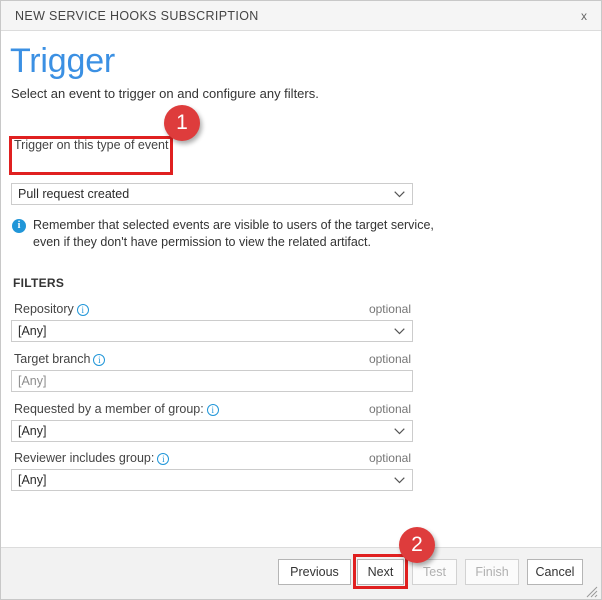  I want to click on trigger-event-select: Pull request created, so click(212, 194).